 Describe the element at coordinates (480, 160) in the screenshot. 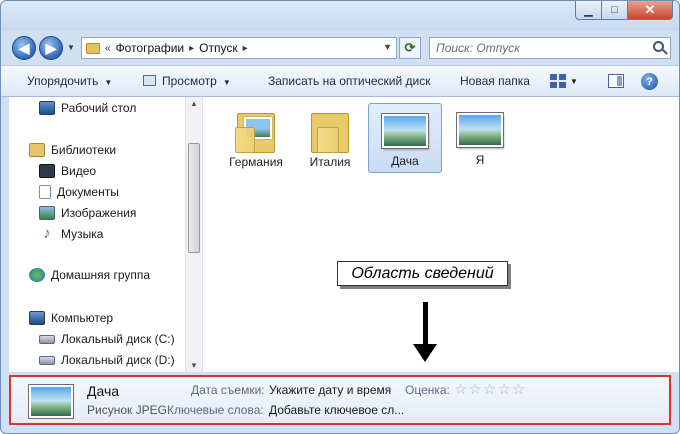

I see `file-name: Я` at that location.